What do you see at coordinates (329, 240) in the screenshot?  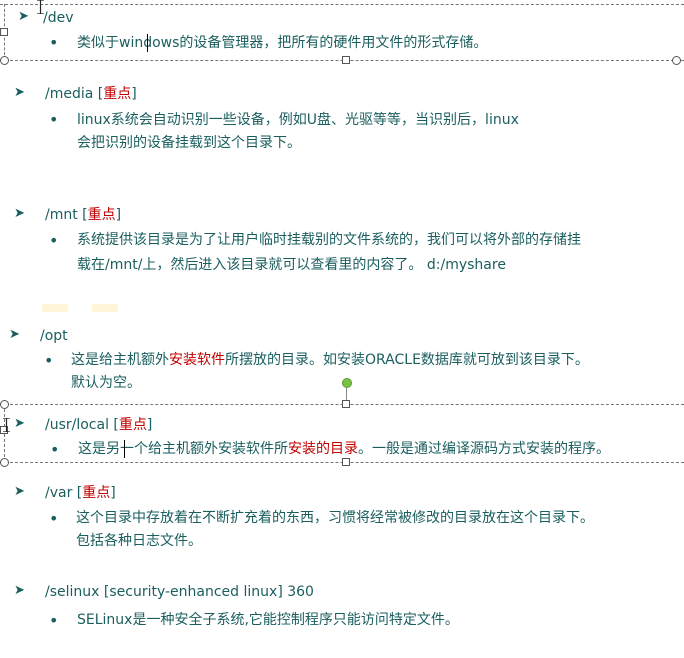 I see `item-text: 系统提供该目录是为了让用户临时挂载别的文件系统的，我们可以将外部的存储挂` at bounding box center [329, 240].